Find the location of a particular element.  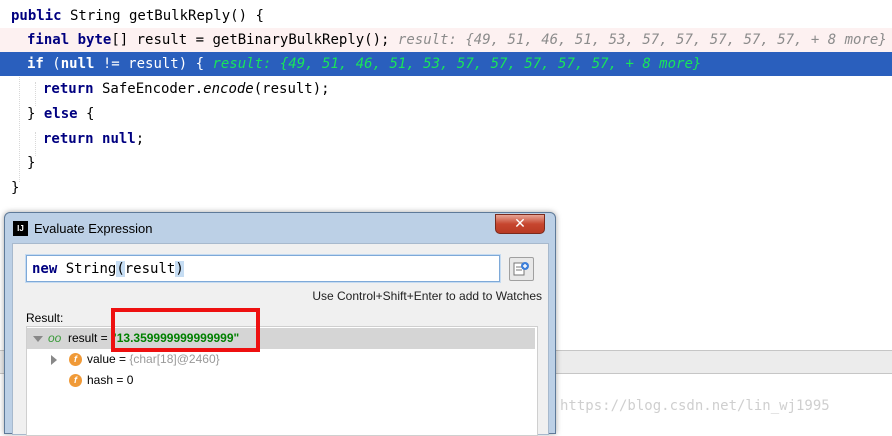

collapse-arrow-icon is located at coordinates (38, 339).